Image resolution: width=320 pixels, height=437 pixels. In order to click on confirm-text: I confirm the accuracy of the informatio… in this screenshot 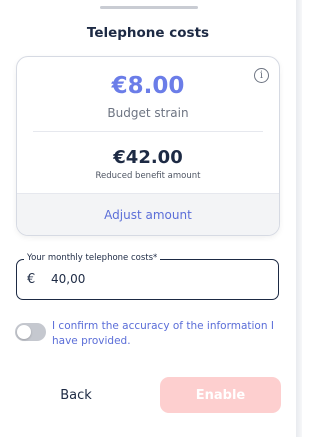, I will do `click(167, 334)`.